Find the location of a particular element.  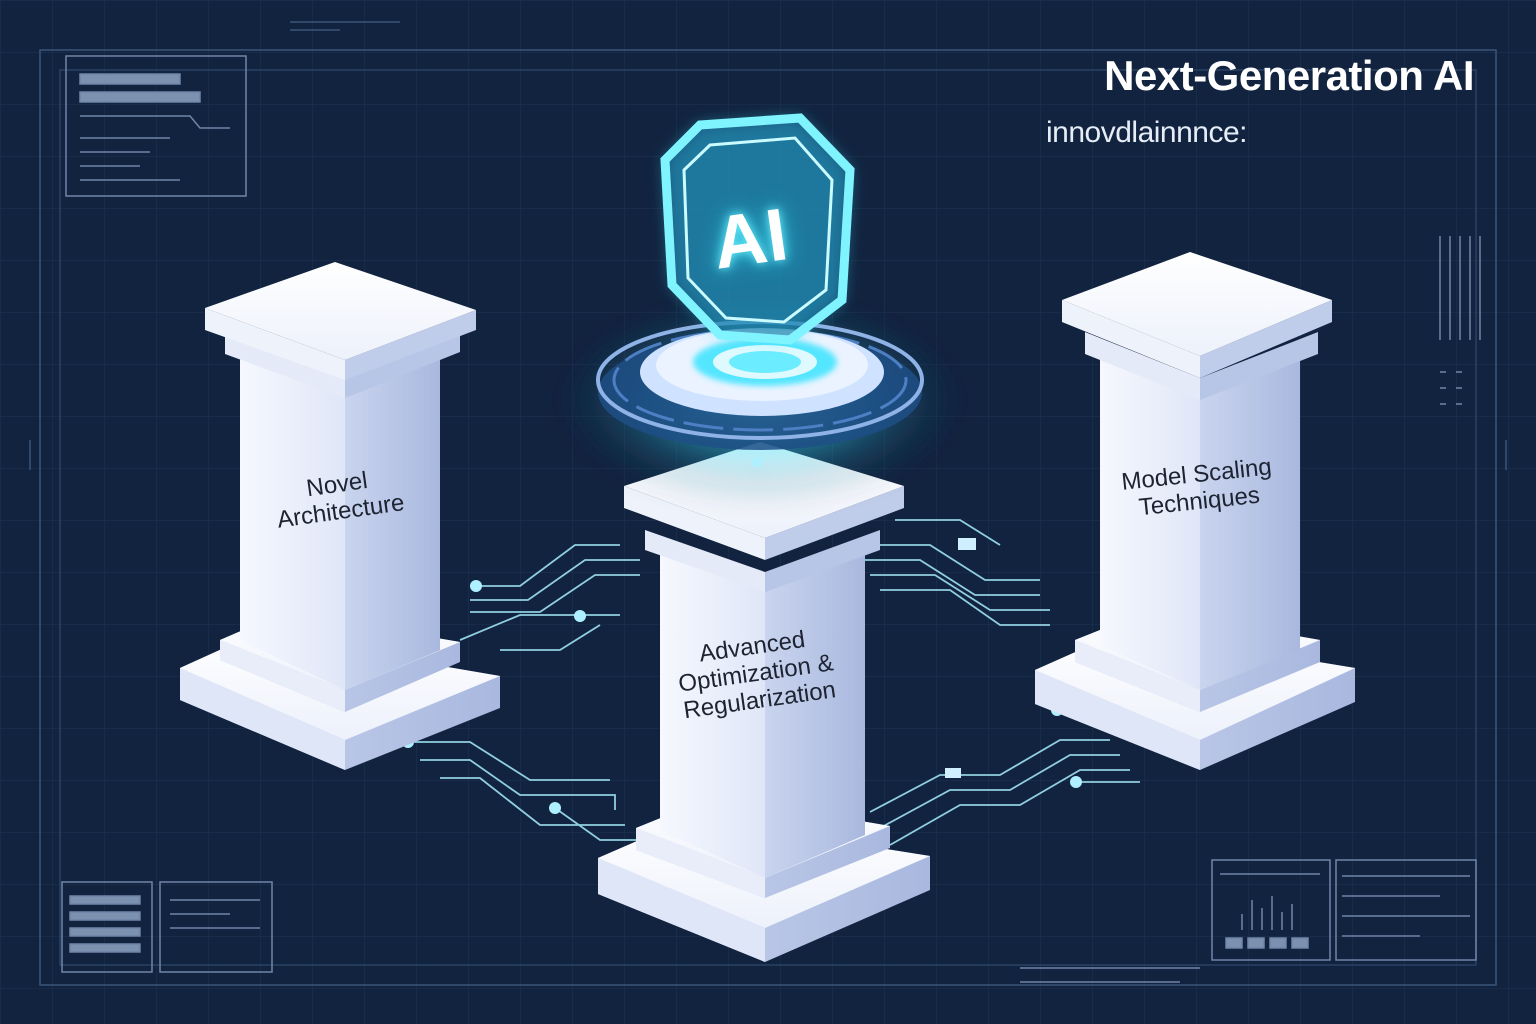

page-subtitle: innovdlainnnce: is located at coordinates (1147, 132).